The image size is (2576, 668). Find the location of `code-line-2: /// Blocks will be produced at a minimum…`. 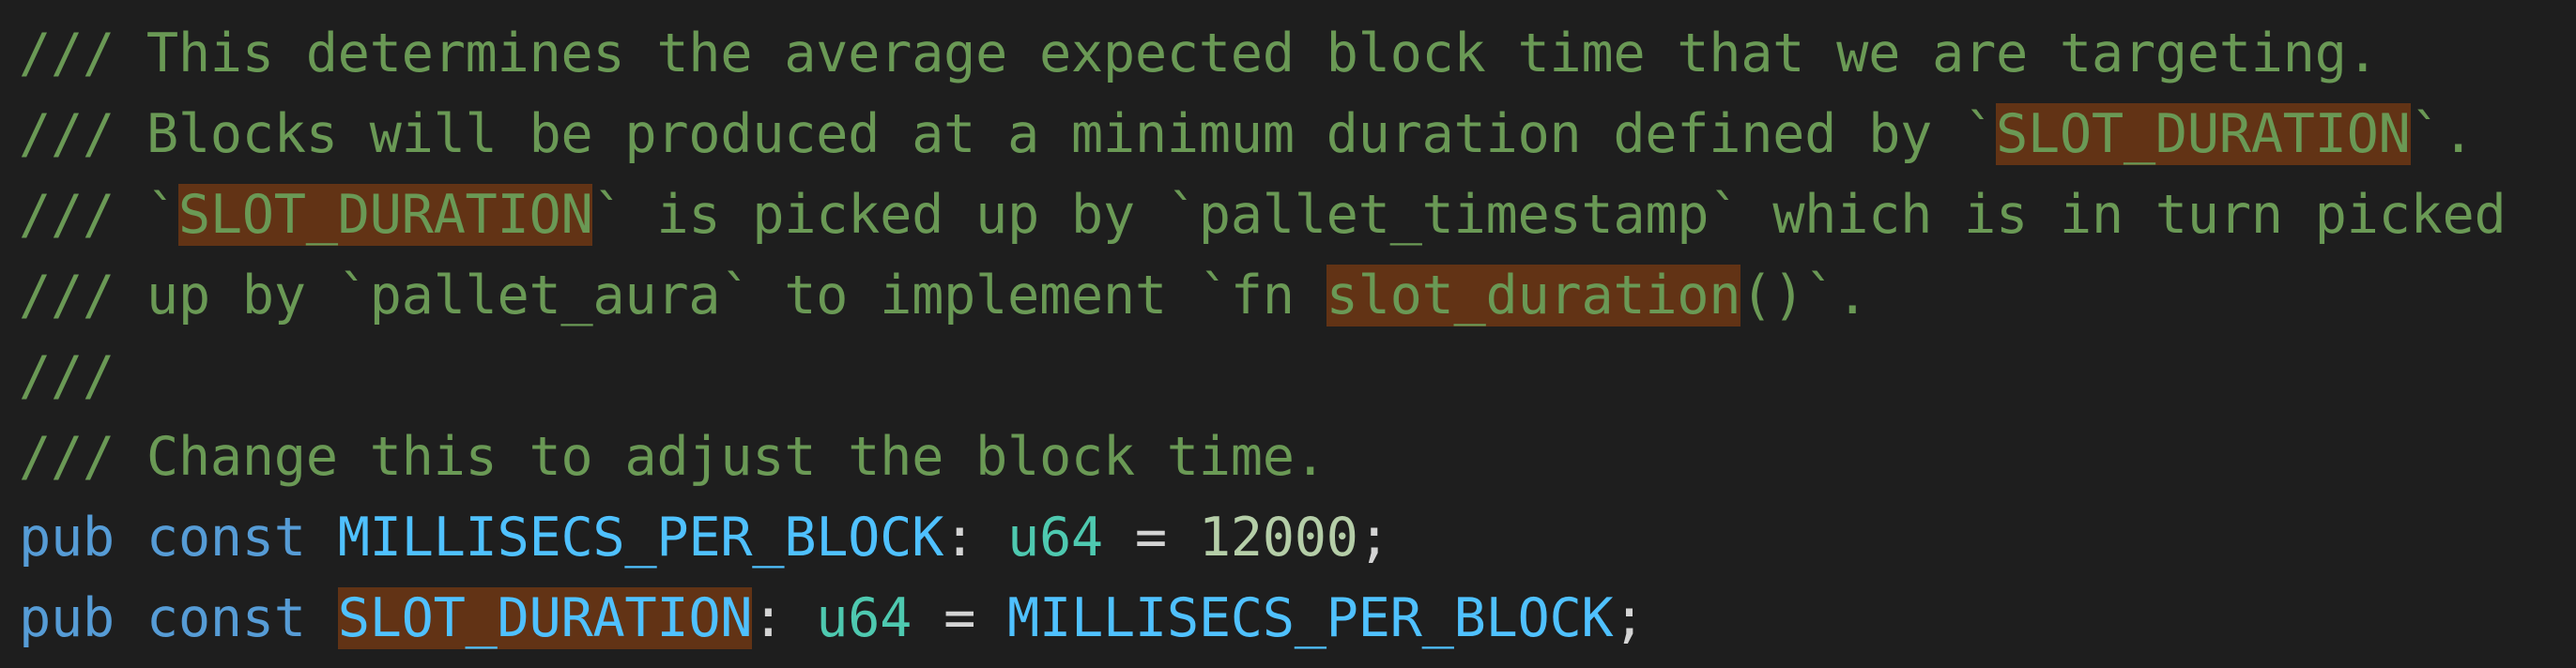

code-line-2: /// Blocks will be produced at a minimum… is located at coordinates (1247, 134).